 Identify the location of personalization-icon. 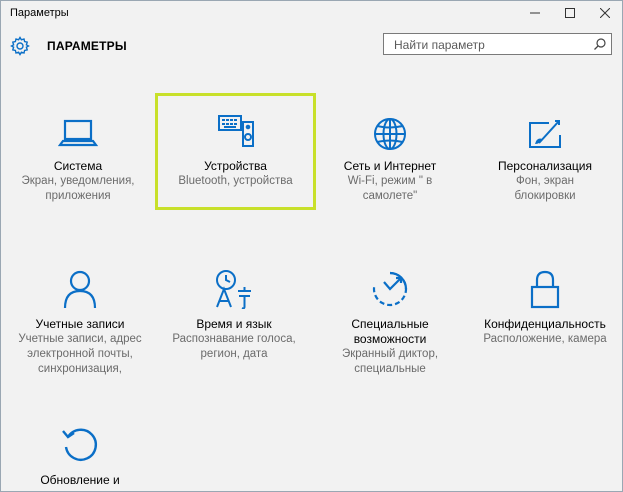
(545, 134).